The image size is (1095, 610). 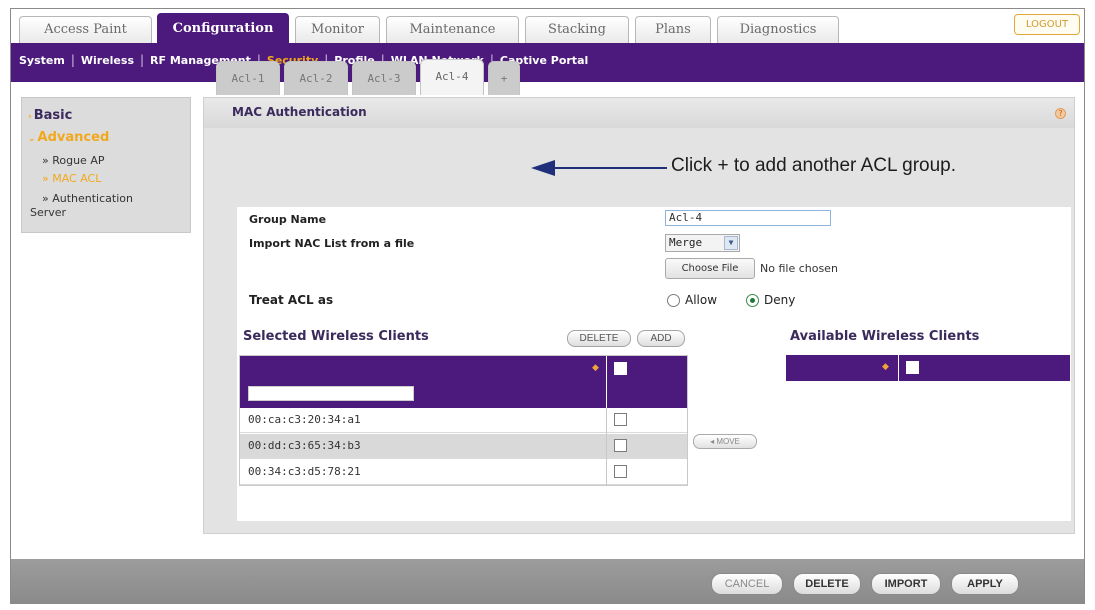 I want to click on table-header-row: ◆, so click(x=463, y=369).